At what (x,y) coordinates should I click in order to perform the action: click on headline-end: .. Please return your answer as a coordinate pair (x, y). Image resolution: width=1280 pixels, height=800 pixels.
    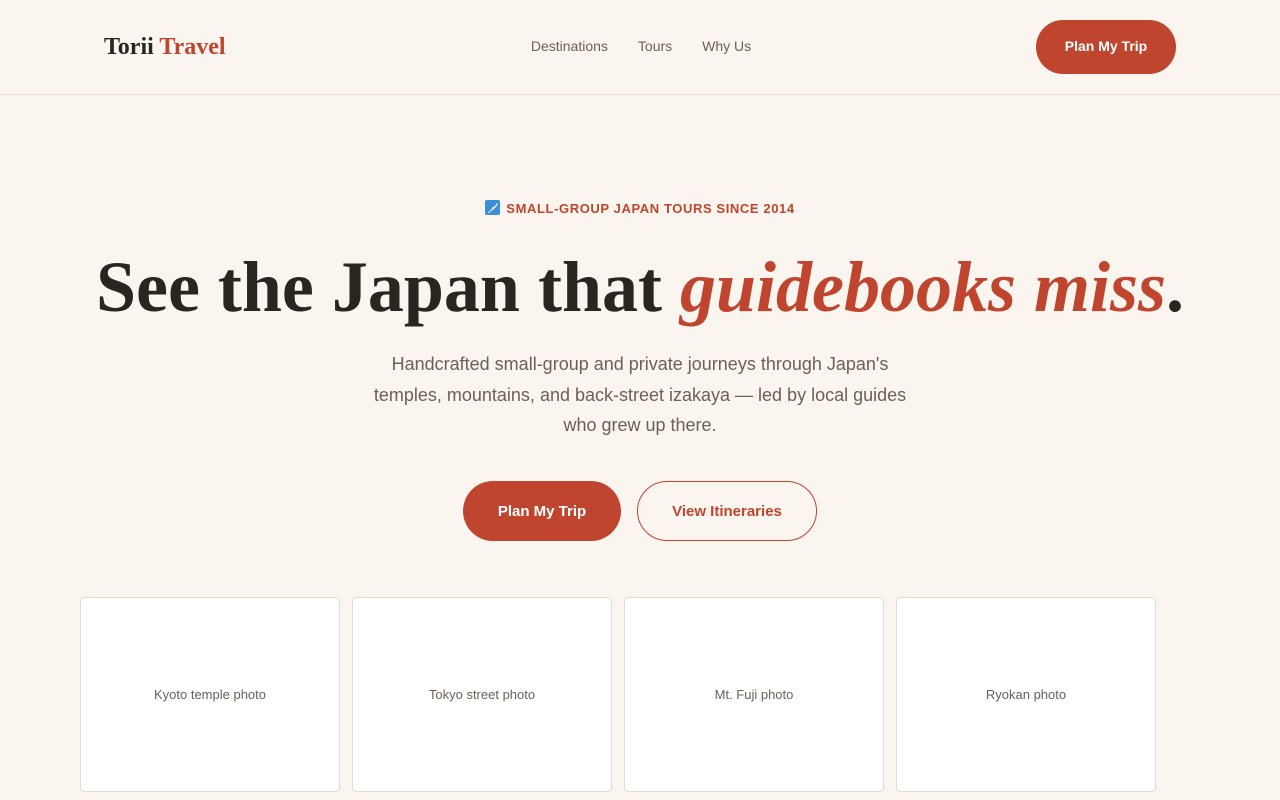
    Looking at the image, I should click on (1175, 287).